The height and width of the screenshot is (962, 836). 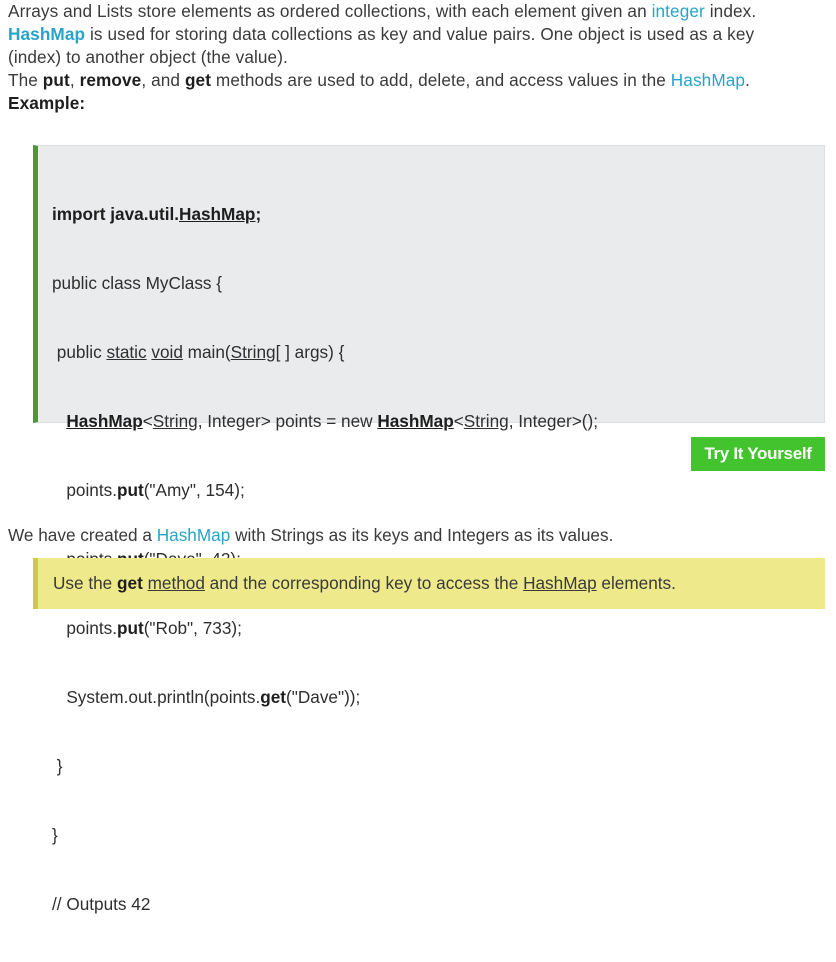 I want to click on code-token: ("Rob", 733);, so click(x=192, y=628).